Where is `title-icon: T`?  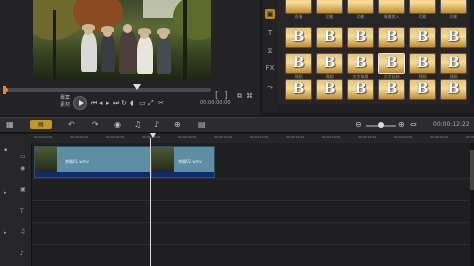 title-icon: T is located at coordinates (270, 33).